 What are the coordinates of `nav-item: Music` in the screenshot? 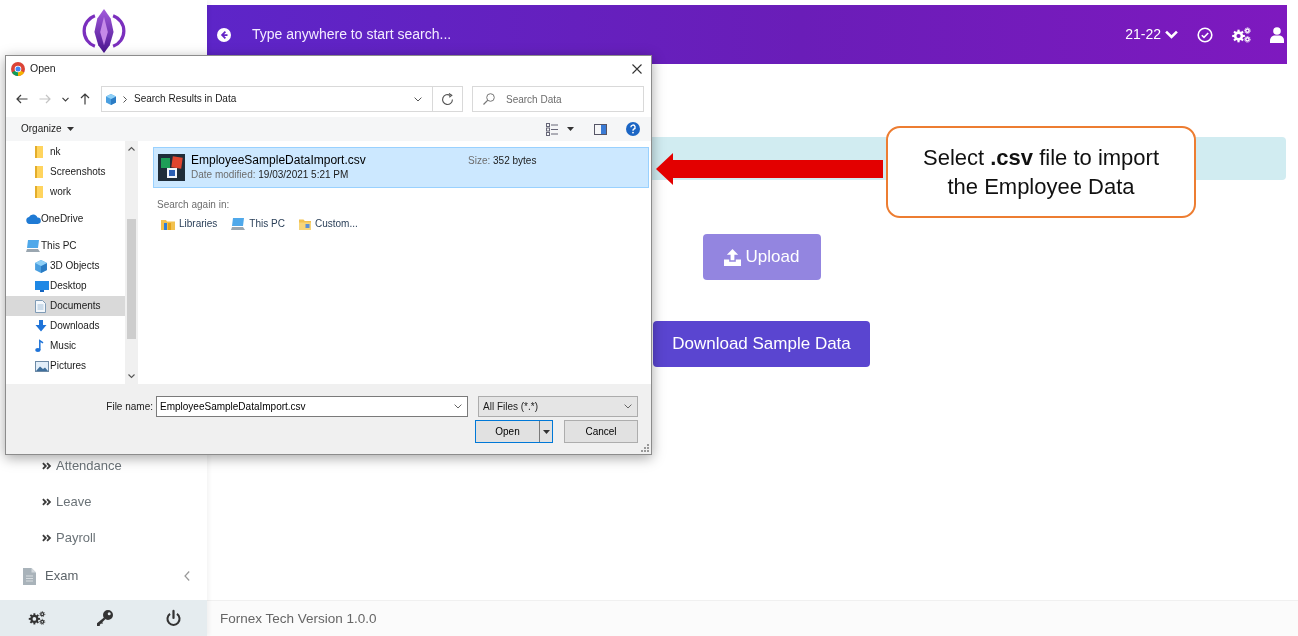 It's located at (65, 346).